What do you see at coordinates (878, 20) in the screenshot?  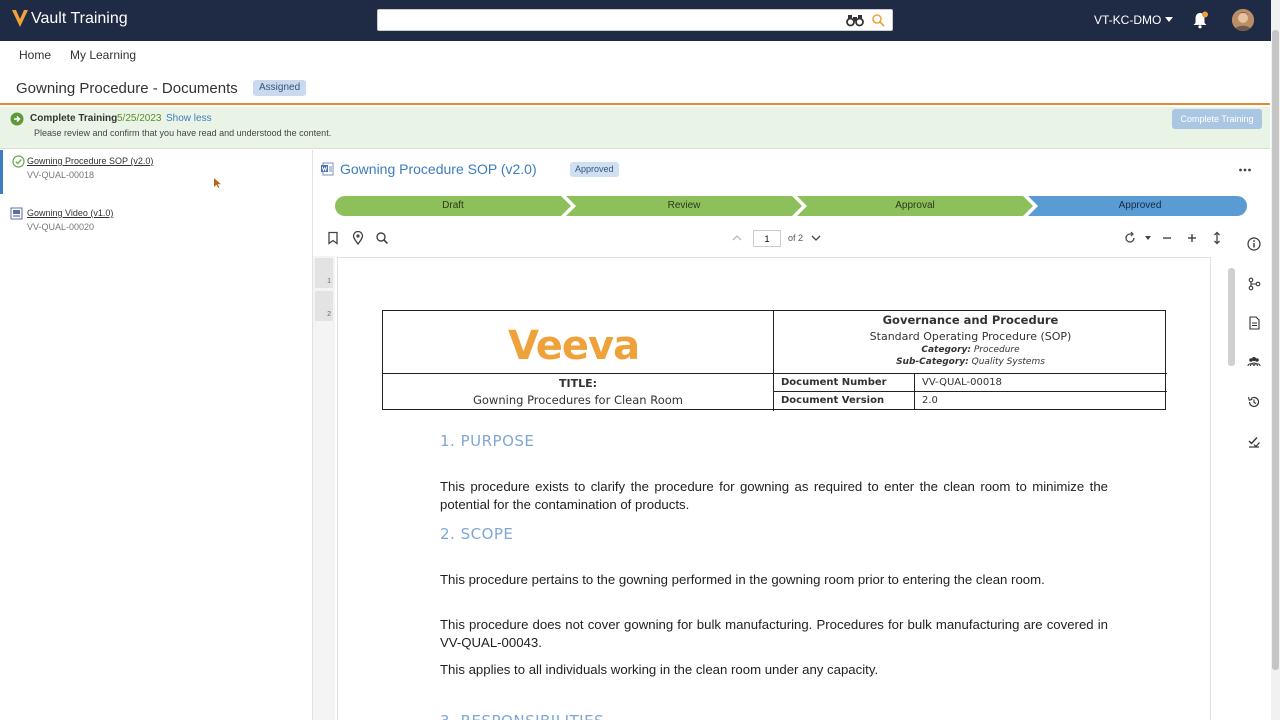 I see `search-icon` at bounding box center [878, 20].